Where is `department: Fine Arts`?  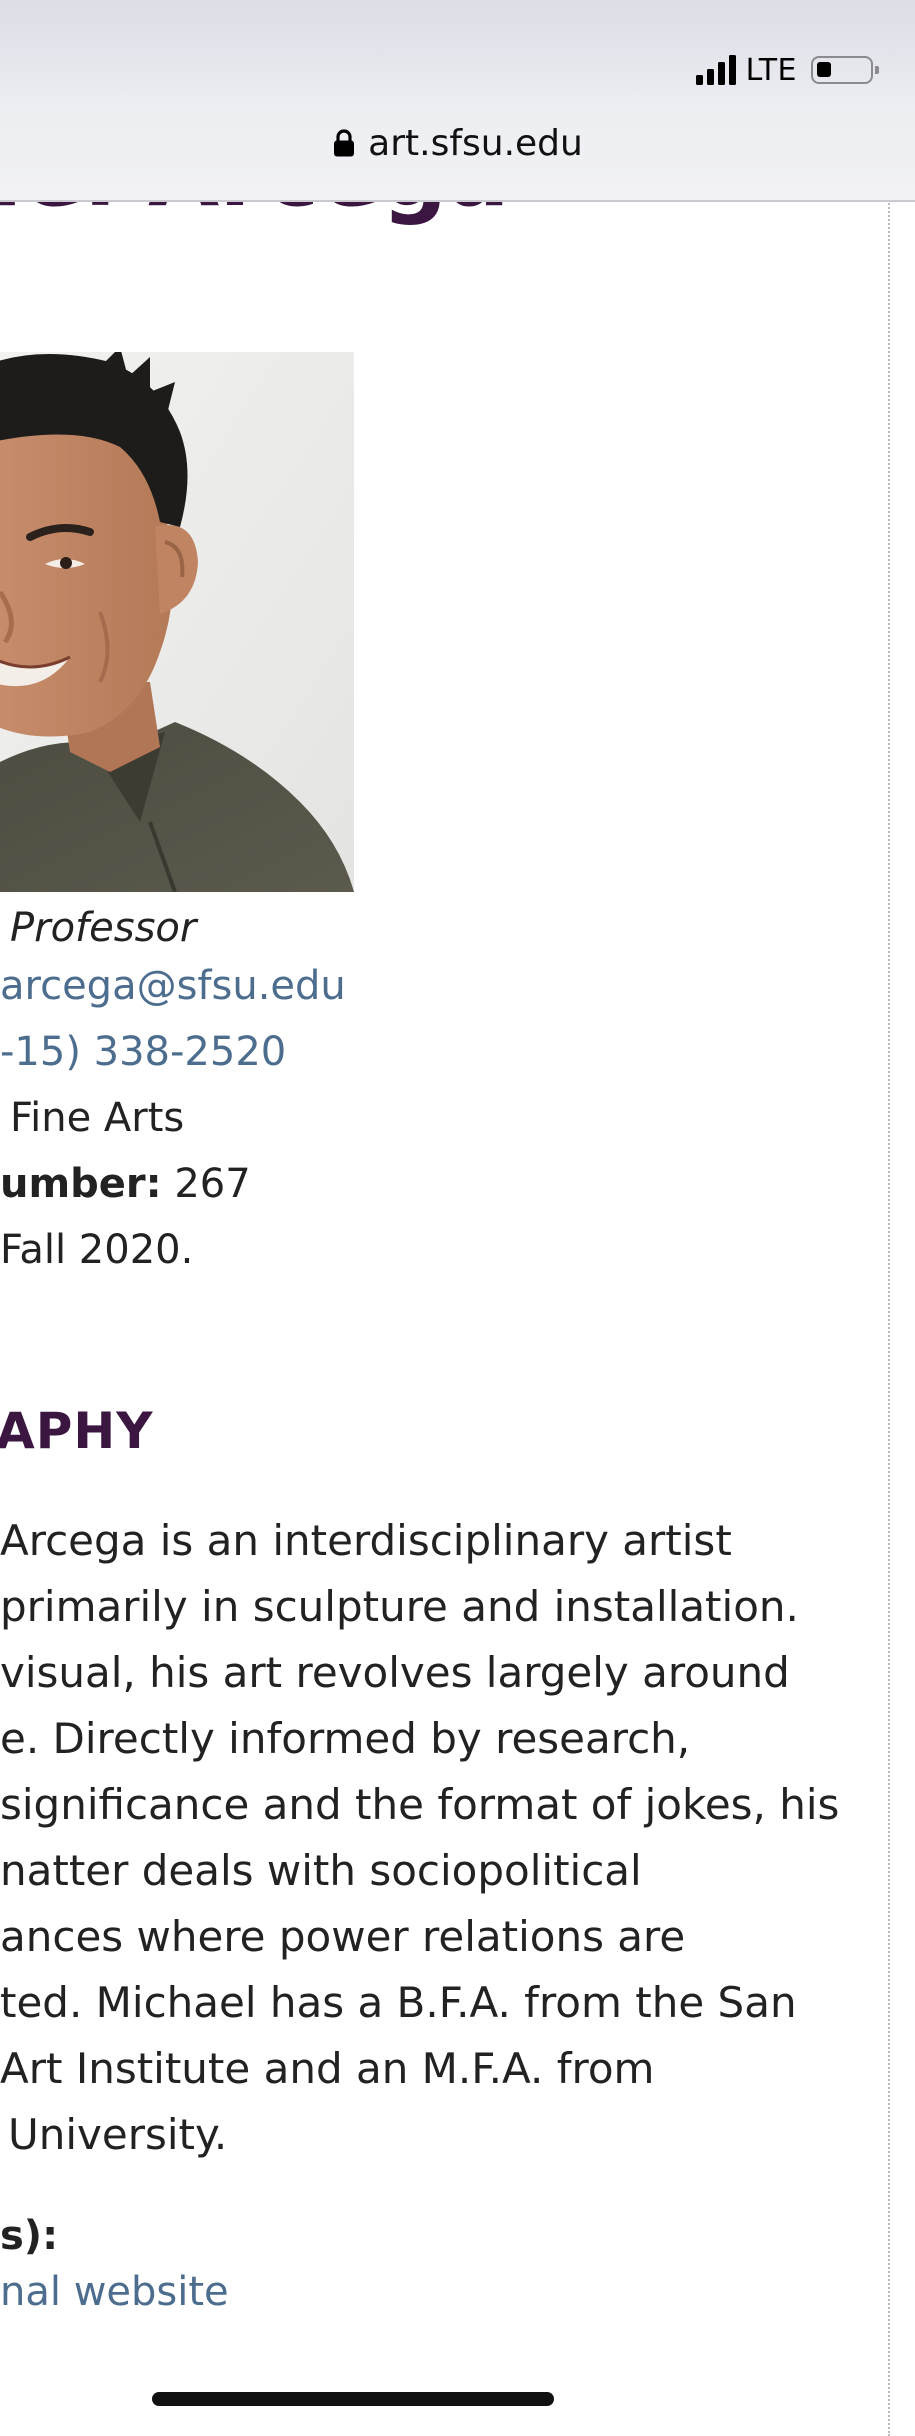 department: Fine Arts is located at coordinates (97, 1118).